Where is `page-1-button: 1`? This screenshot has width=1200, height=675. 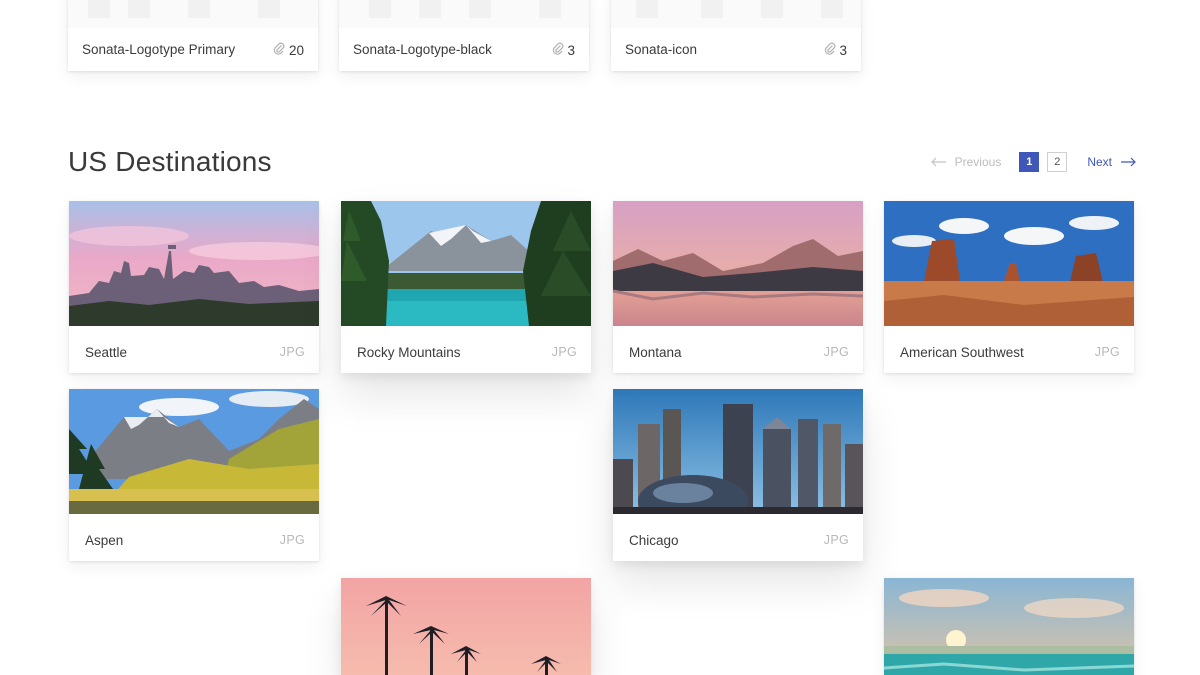 page-1-button: 1 is located at coordinates (1029, 162).